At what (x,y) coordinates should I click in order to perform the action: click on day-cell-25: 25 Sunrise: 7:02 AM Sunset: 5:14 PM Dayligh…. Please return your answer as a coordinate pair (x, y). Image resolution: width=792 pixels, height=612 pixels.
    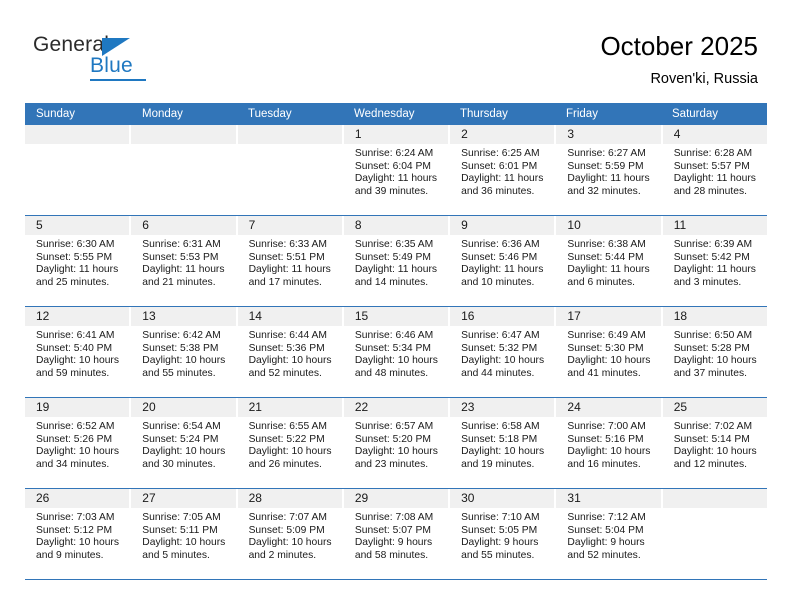
    Looking at the image, I should click on (714, 443).